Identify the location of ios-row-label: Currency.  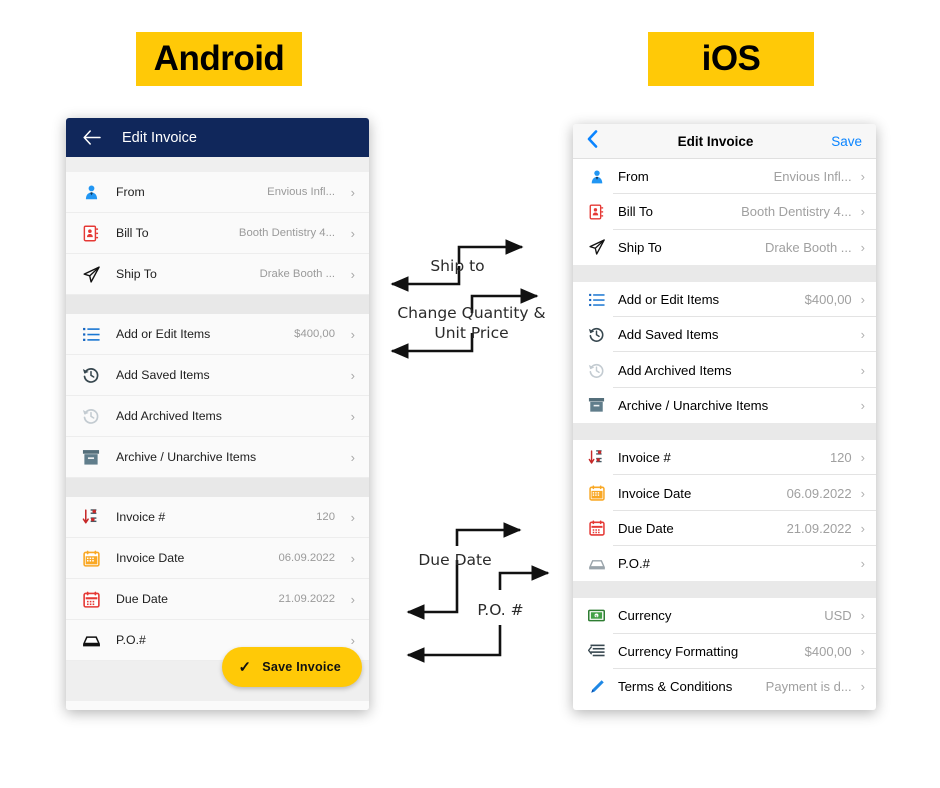
(645, 616).